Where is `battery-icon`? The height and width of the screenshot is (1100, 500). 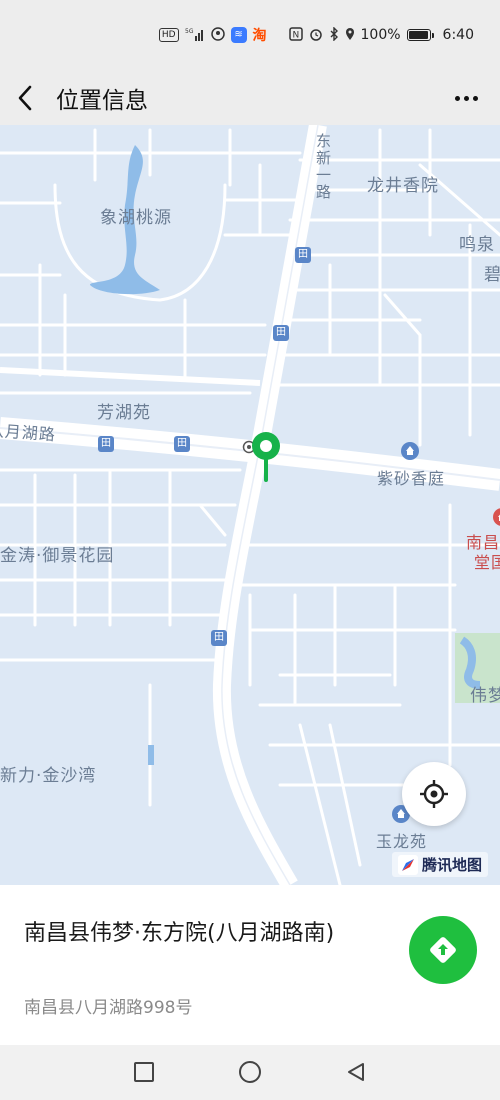
battery-icon is located at coordinates (420, 35).